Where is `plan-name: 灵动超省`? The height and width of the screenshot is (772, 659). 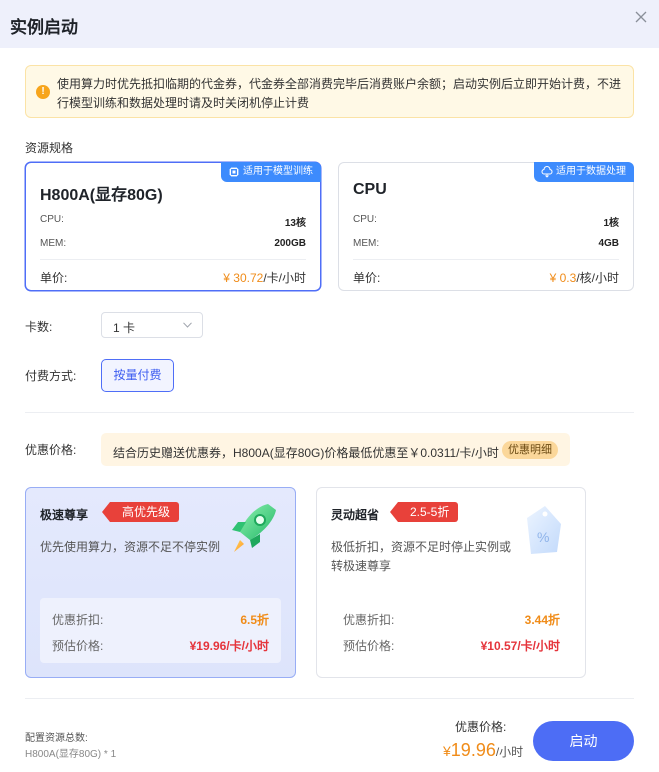 plan-name: 灵动超省 is located at coordinates (355, 515).